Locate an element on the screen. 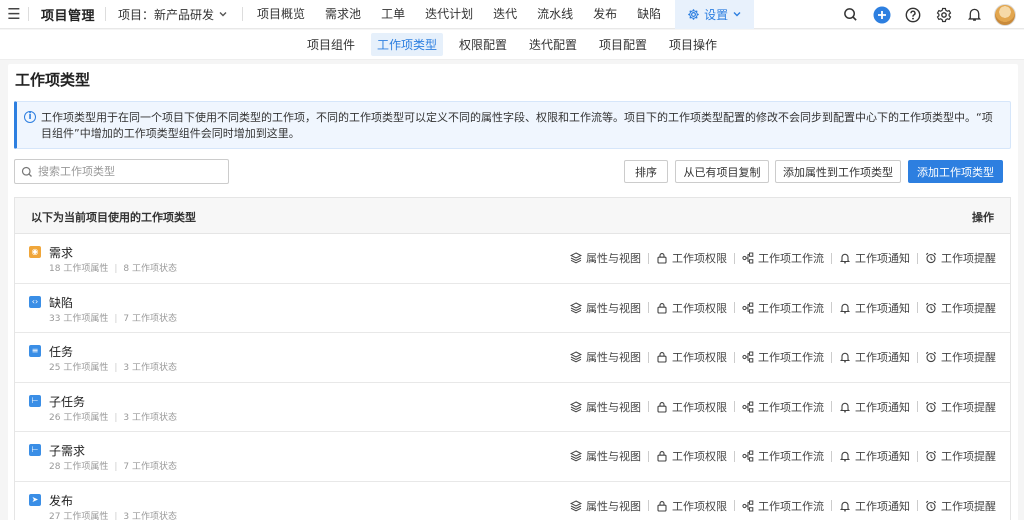 The width and height of the screenshot is (1024, 520). search-icon is located at coordinates (850, 14).